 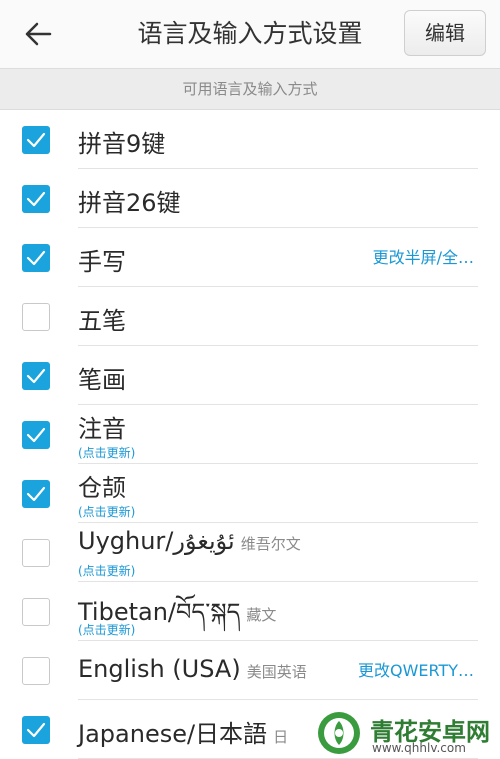 I want to click on input-method-item: 五笔, so click(x=250, y=316).